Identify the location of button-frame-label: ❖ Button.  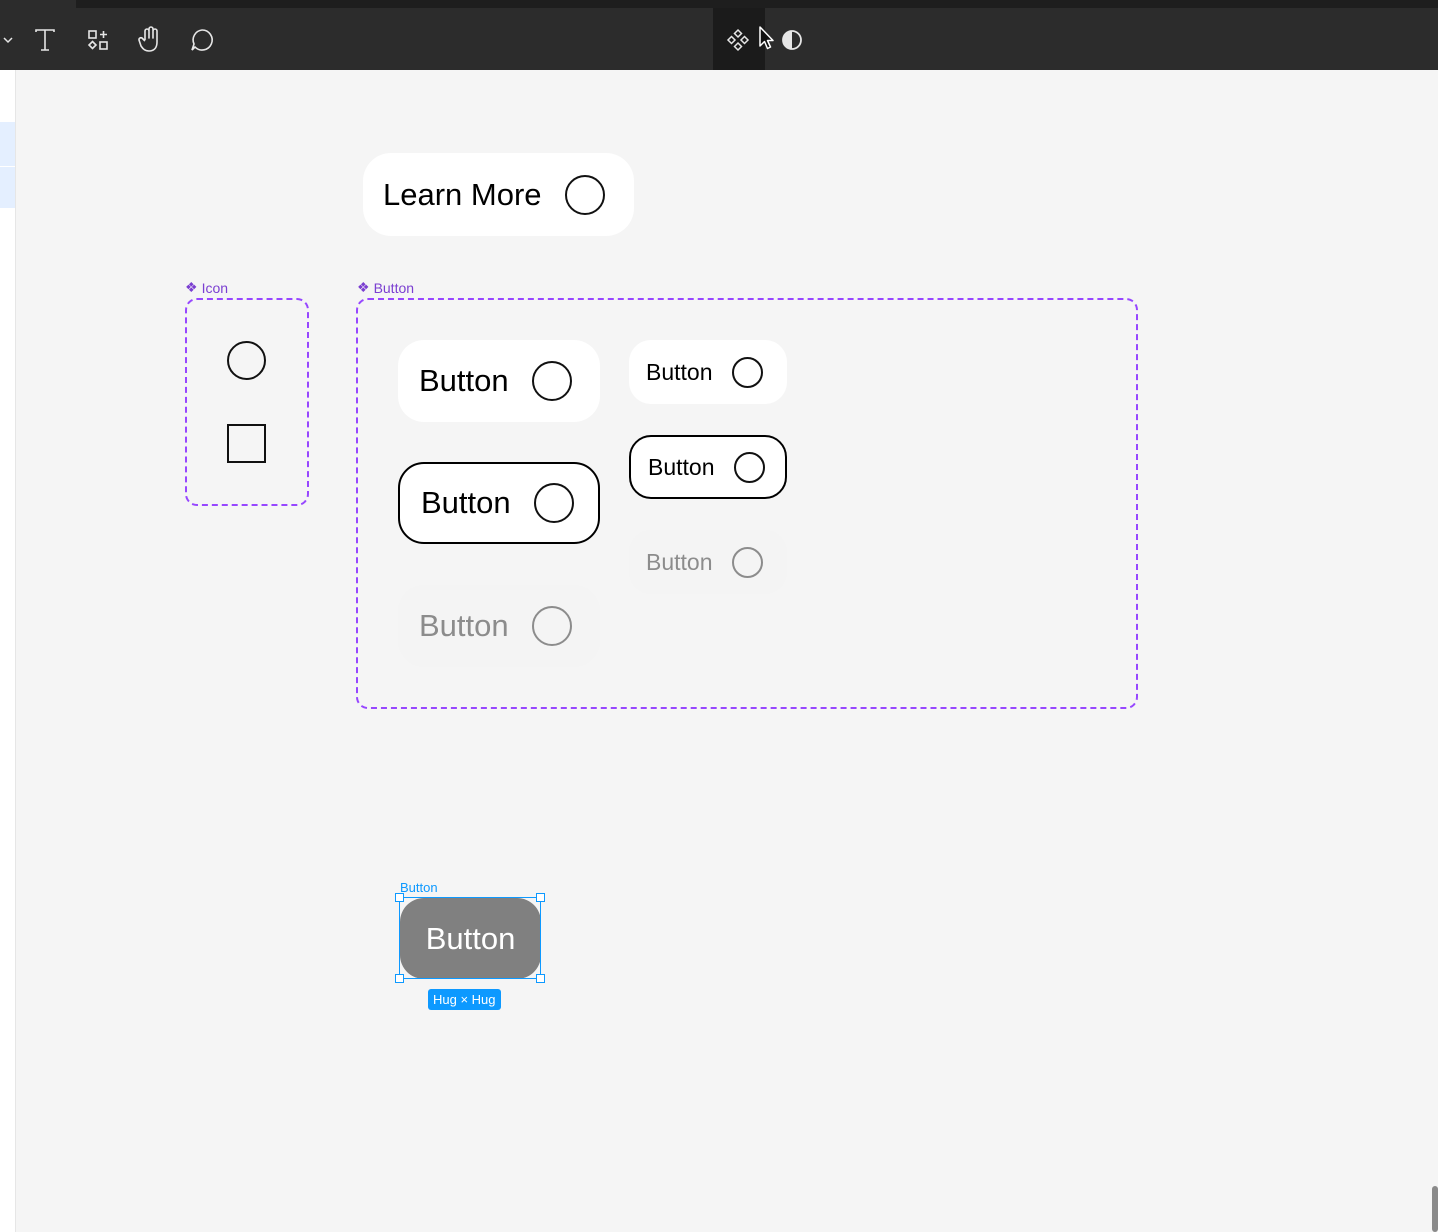
(385, 287).